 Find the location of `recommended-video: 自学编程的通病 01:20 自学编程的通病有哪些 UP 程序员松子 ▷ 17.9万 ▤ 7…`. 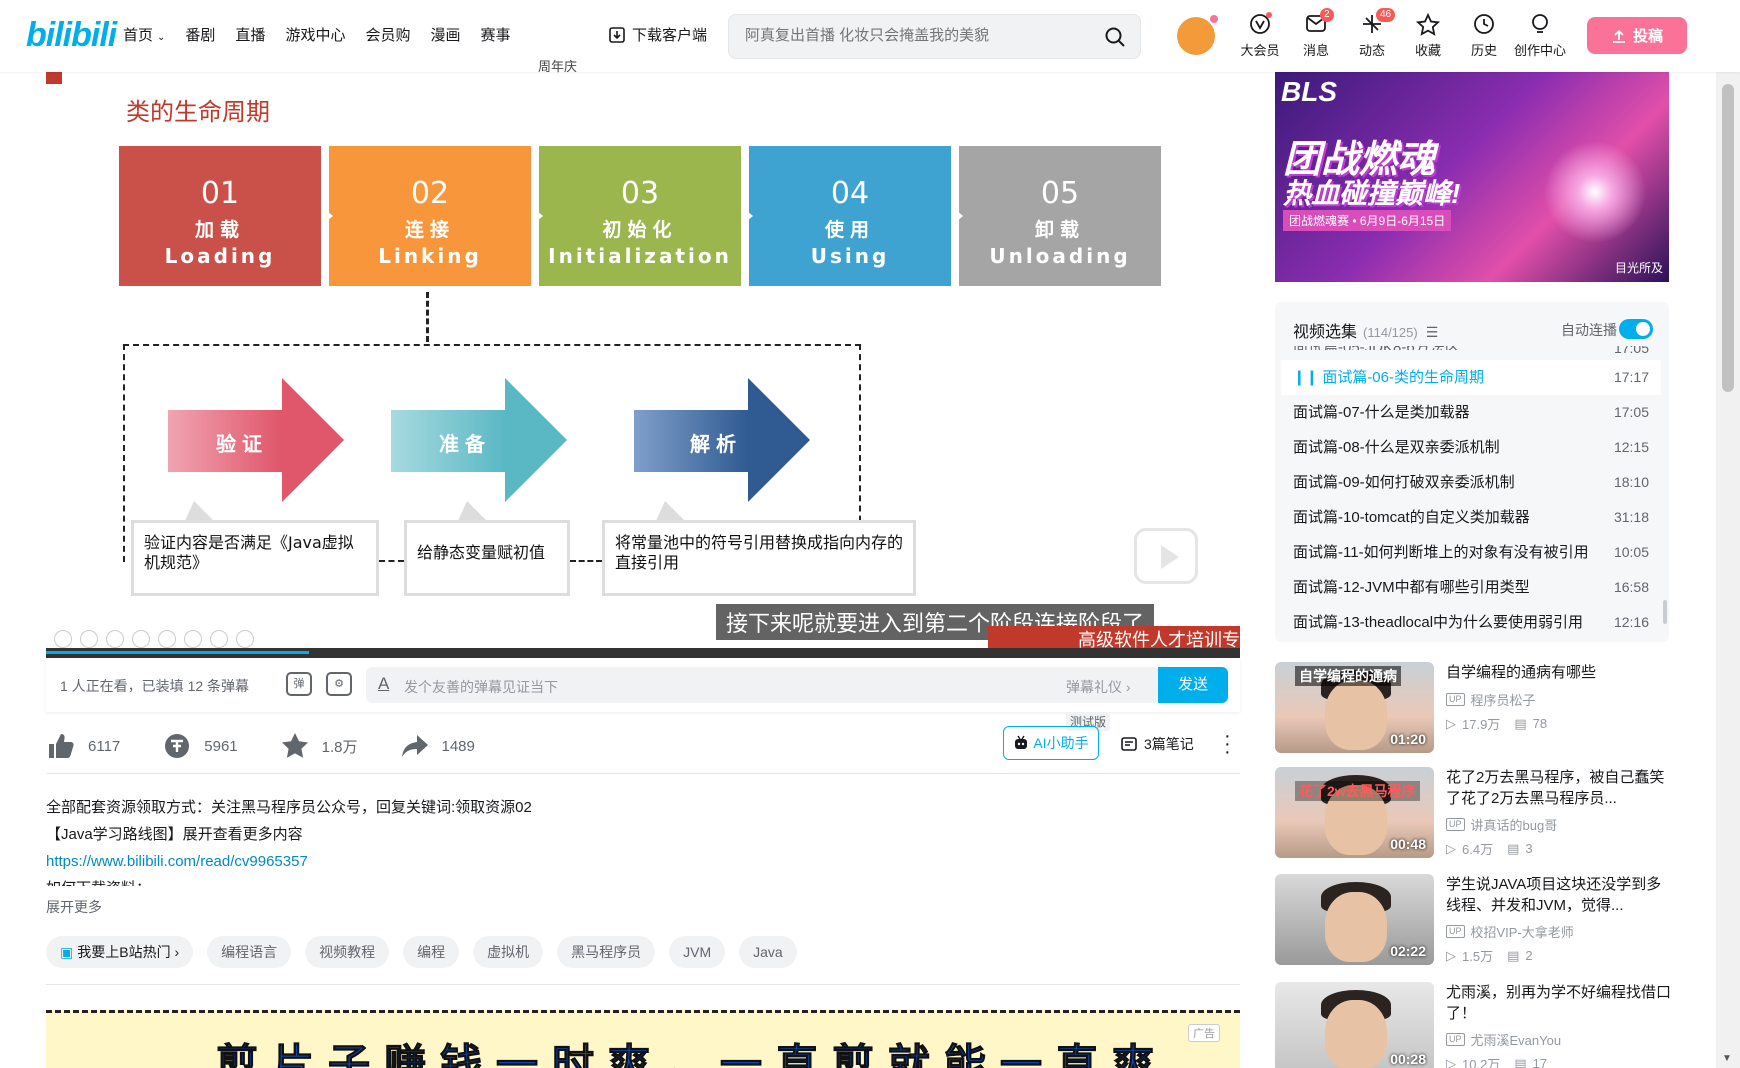

recommended-video: 自学编程的通病 01:20 自学编程的通病有哪些 UP 程序员松子 ▷ 17.9万 ▤ 7… is located at coordinates (1472, 709).